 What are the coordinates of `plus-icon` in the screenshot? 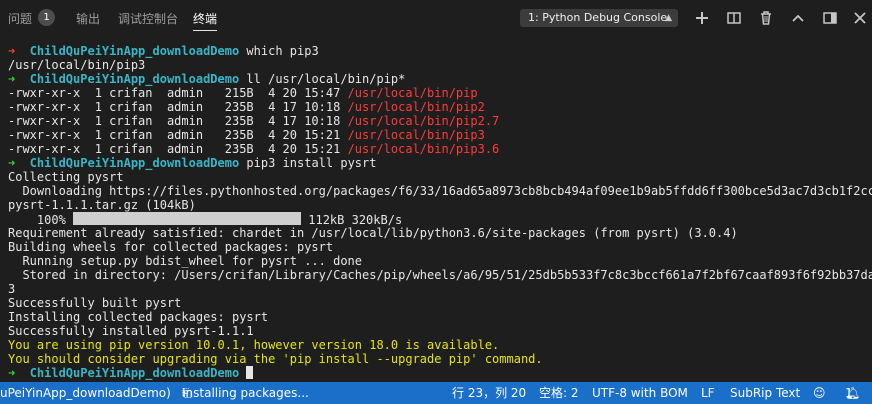 It's located at (702, 18).